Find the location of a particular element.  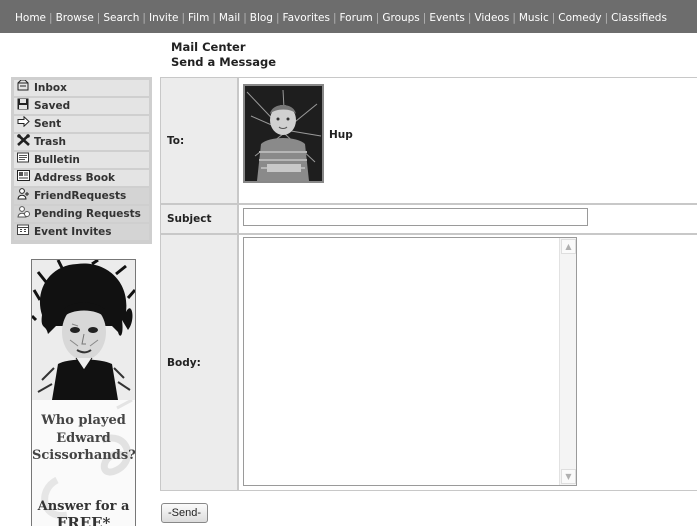

textarea-scrollbar: ▲ ▼ is located at coordinates (567, 361).